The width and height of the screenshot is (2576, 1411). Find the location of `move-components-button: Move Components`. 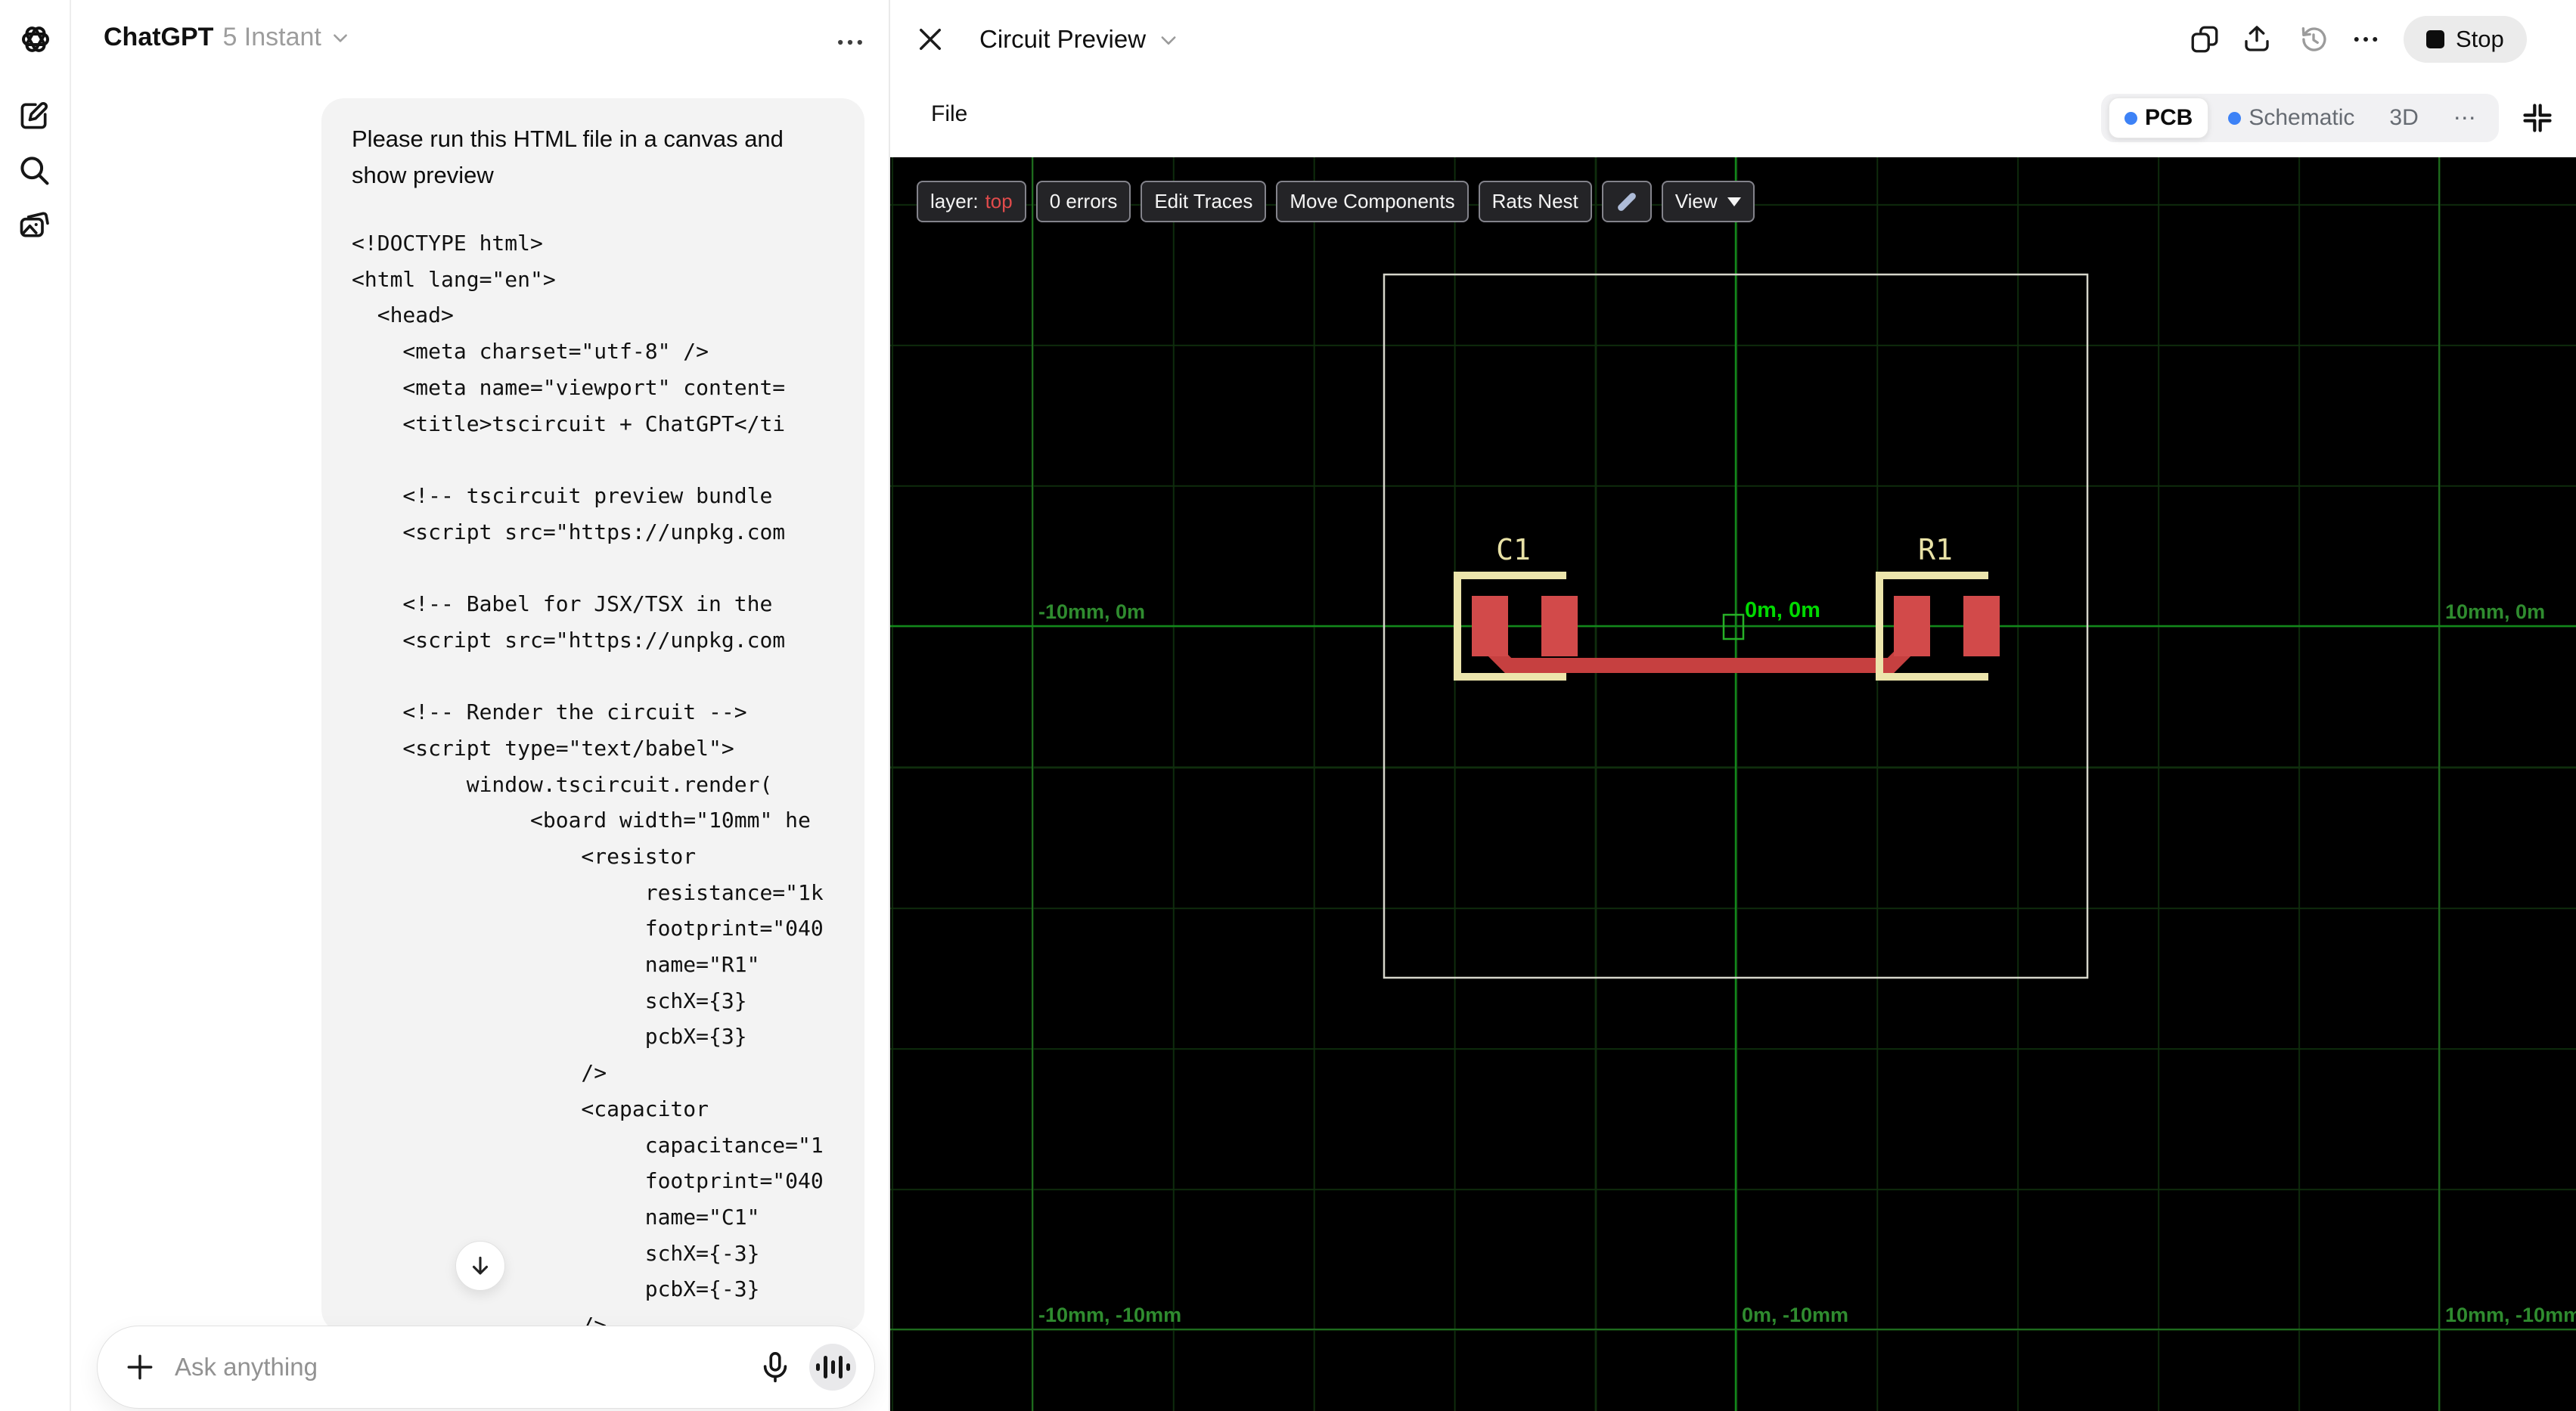

move-components-button: Move Components is located at coordinates (1372, 201).